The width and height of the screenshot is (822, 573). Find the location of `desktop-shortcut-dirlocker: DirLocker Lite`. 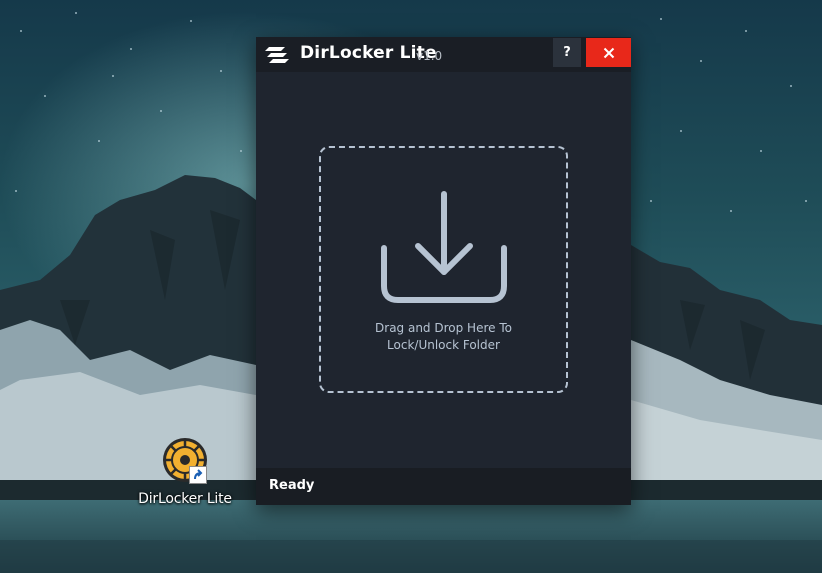

desktop-shortcut-dirlocker: DirLocker Lite is located at coordinates (185, 470).